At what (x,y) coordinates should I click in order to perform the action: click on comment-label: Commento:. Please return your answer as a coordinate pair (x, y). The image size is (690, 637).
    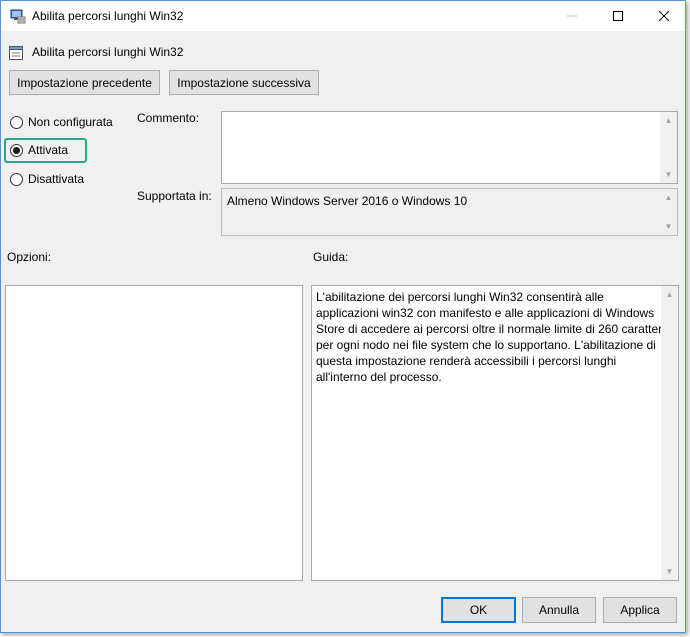
    Looking at the image, I should click on (168, 118).